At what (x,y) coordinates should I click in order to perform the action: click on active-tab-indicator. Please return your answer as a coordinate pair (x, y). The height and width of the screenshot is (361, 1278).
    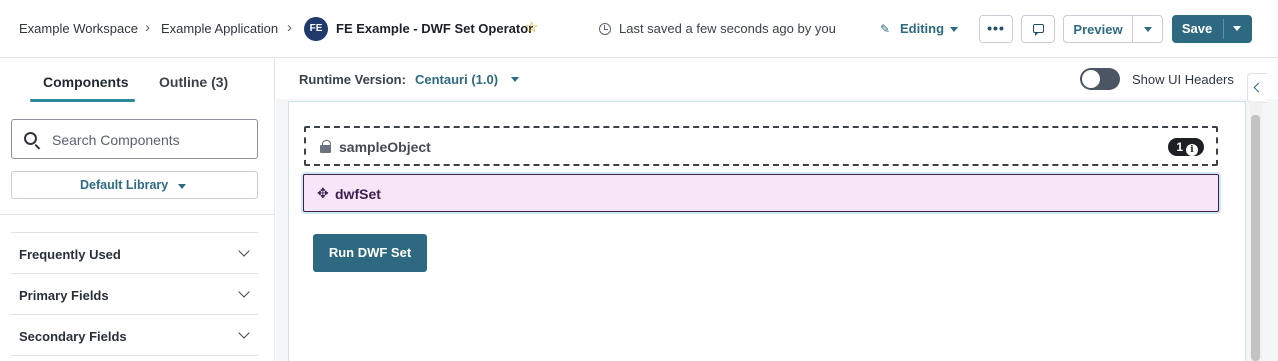
    Looking at the image, I should click on (82, 100).